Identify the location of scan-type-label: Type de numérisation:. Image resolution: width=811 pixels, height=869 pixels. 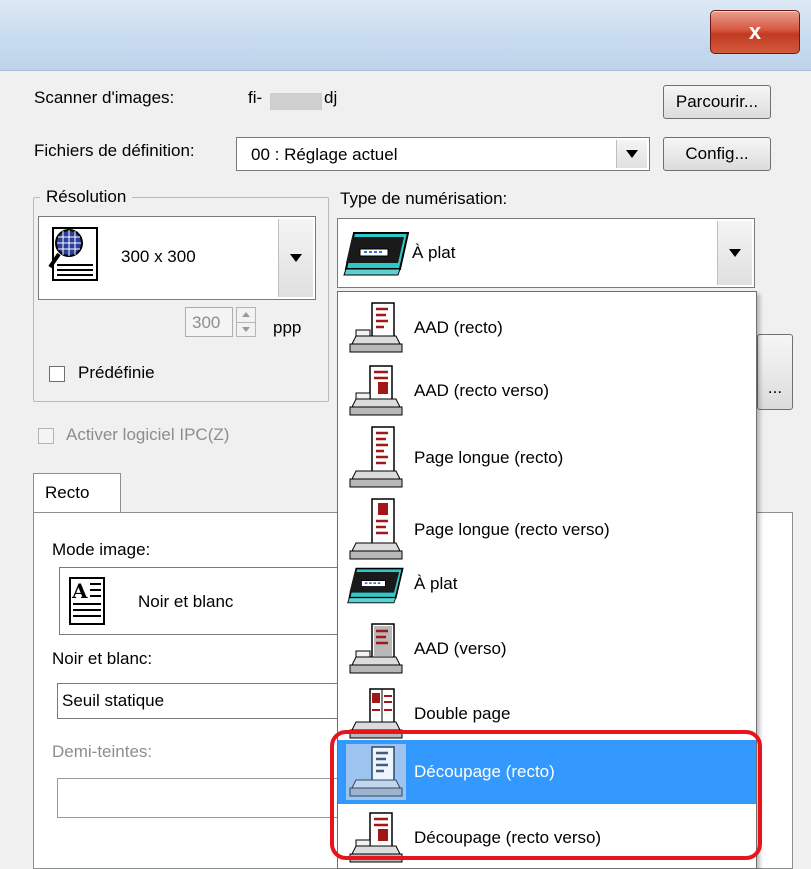
(424, 198).